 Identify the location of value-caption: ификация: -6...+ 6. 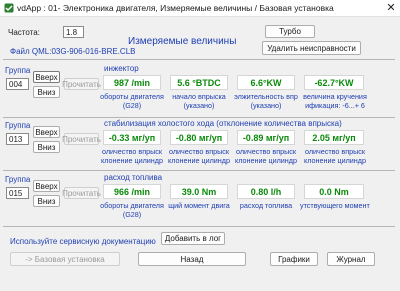
(335, 105).